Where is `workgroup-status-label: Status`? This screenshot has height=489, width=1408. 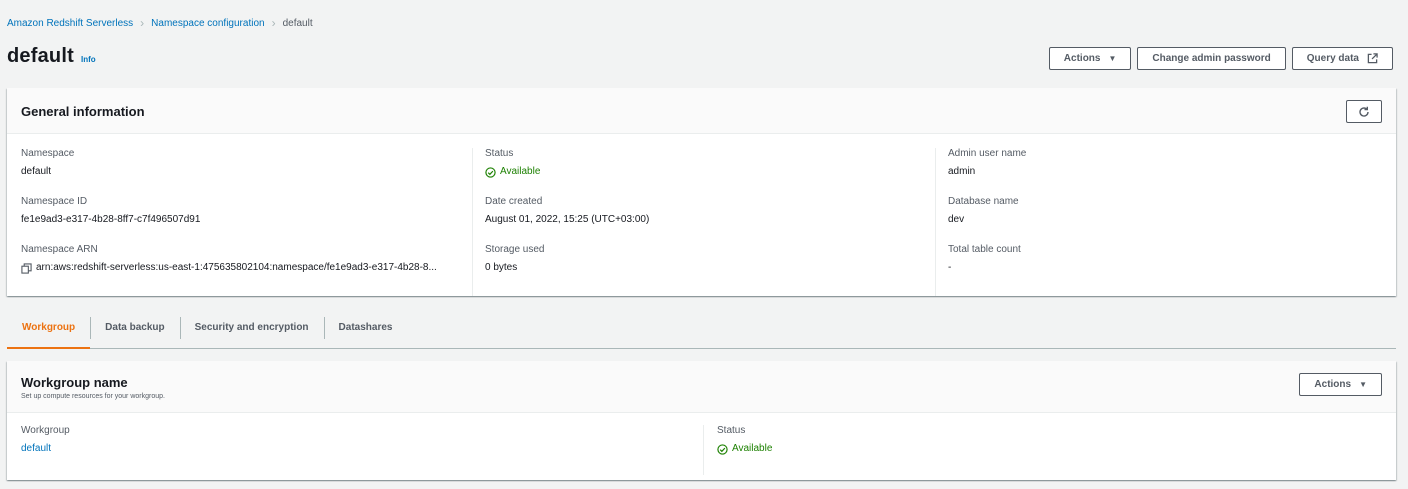
workgroup-status-label: Status is located at coordinates (731, 430).